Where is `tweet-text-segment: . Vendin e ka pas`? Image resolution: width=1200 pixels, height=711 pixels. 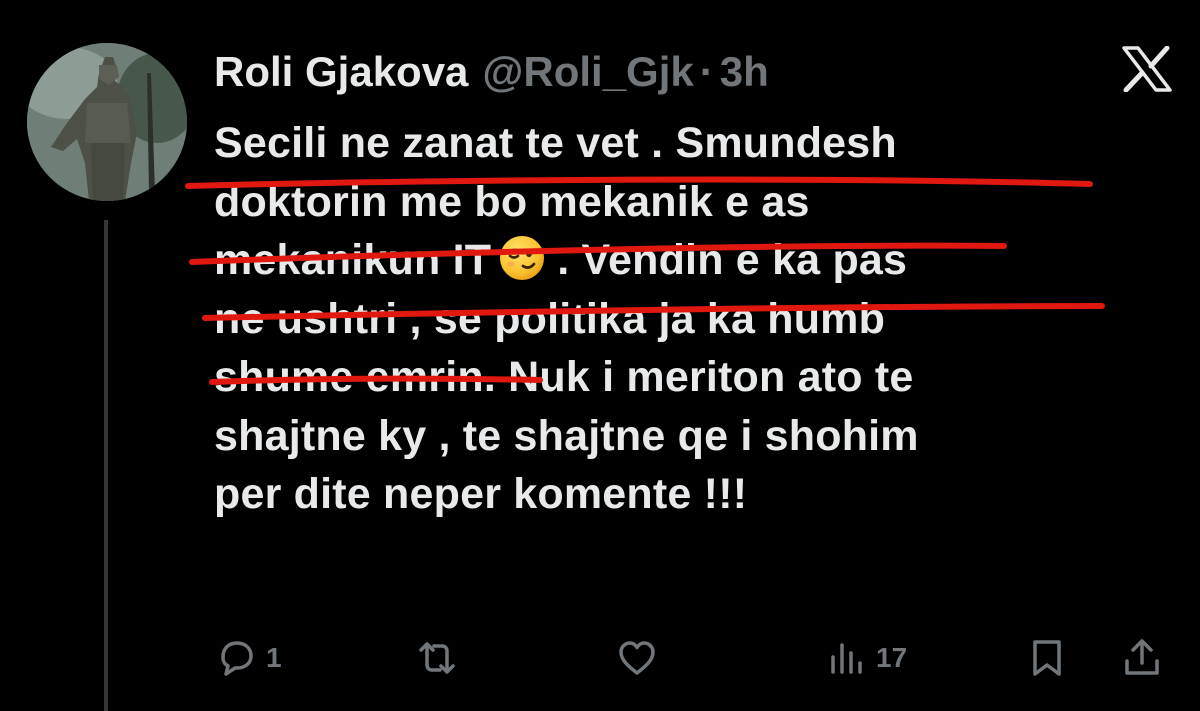 tweet-text-segment: . Vendin e ka pas is located at coordinates (732, 260).